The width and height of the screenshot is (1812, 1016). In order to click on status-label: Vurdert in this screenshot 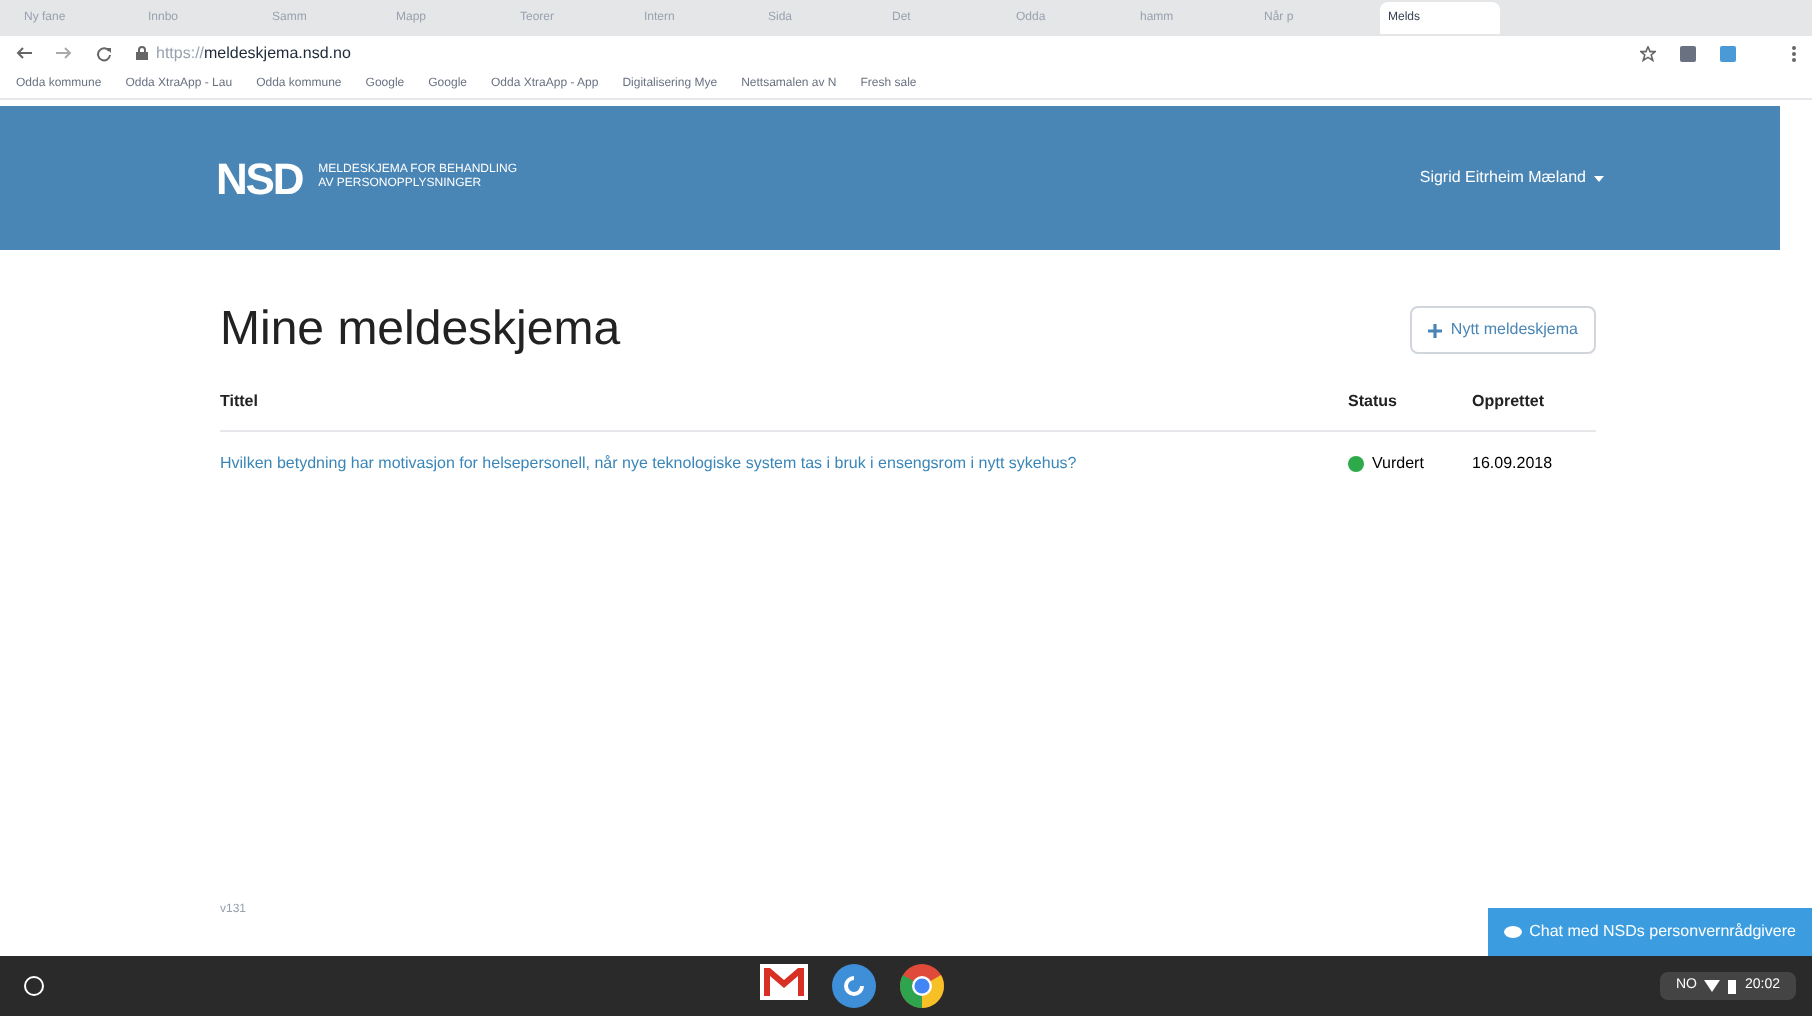, I will do `click(1398, 464)`.